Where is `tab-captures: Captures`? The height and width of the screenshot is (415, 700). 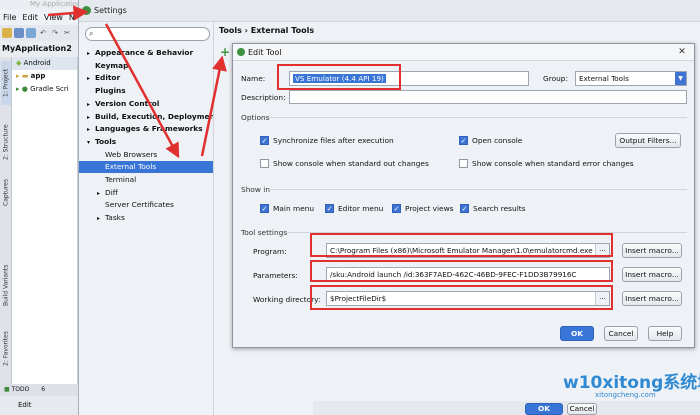 tab-captures: Captures is located at coordinates (6, 193).